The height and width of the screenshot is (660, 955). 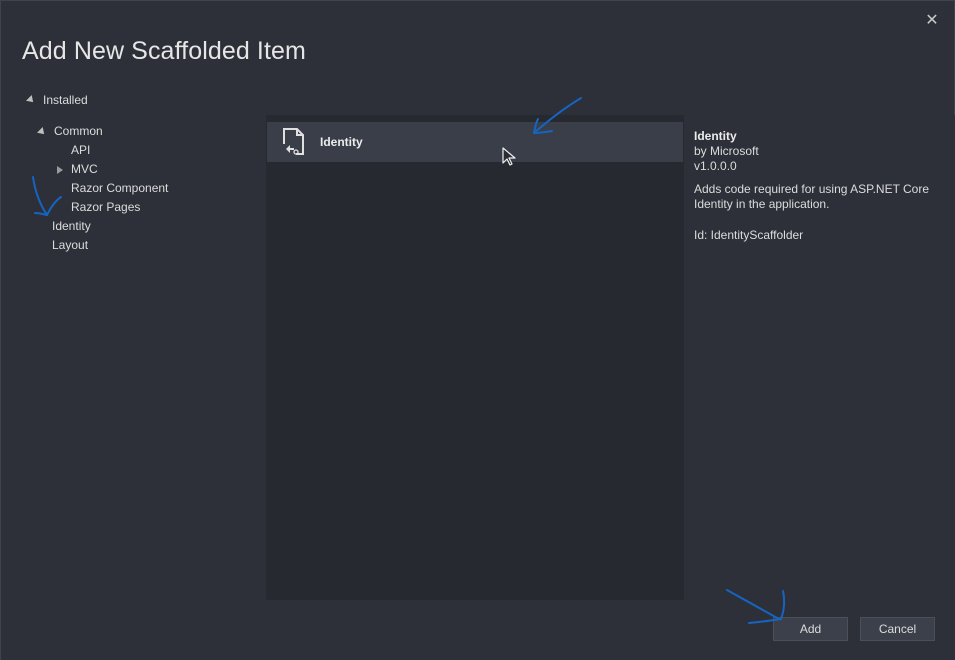 I want to click on close-icon: ✕, so click(x=932, y=21).